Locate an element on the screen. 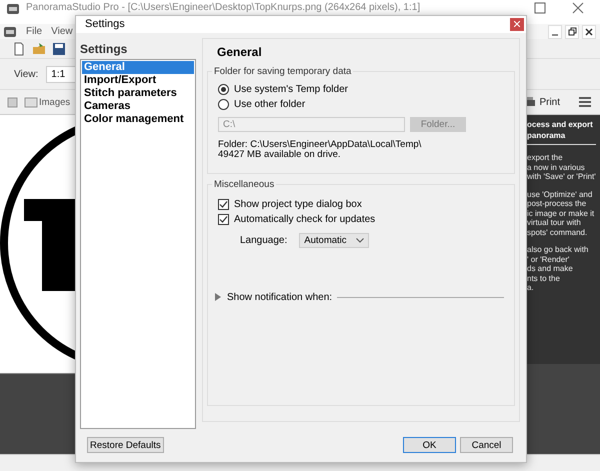  radio-label: Use other folder is located at coordinates (270, 104).